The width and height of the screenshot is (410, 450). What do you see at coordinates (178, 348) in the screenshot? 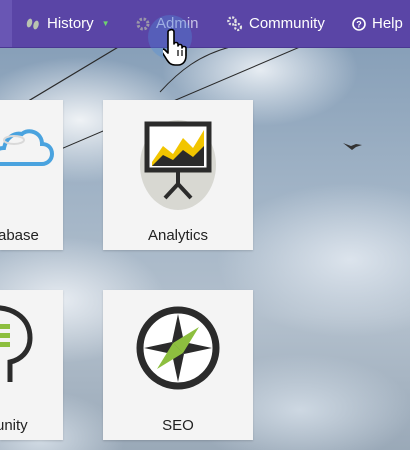
I see `compass-icon` at bounding box center [178, 348].